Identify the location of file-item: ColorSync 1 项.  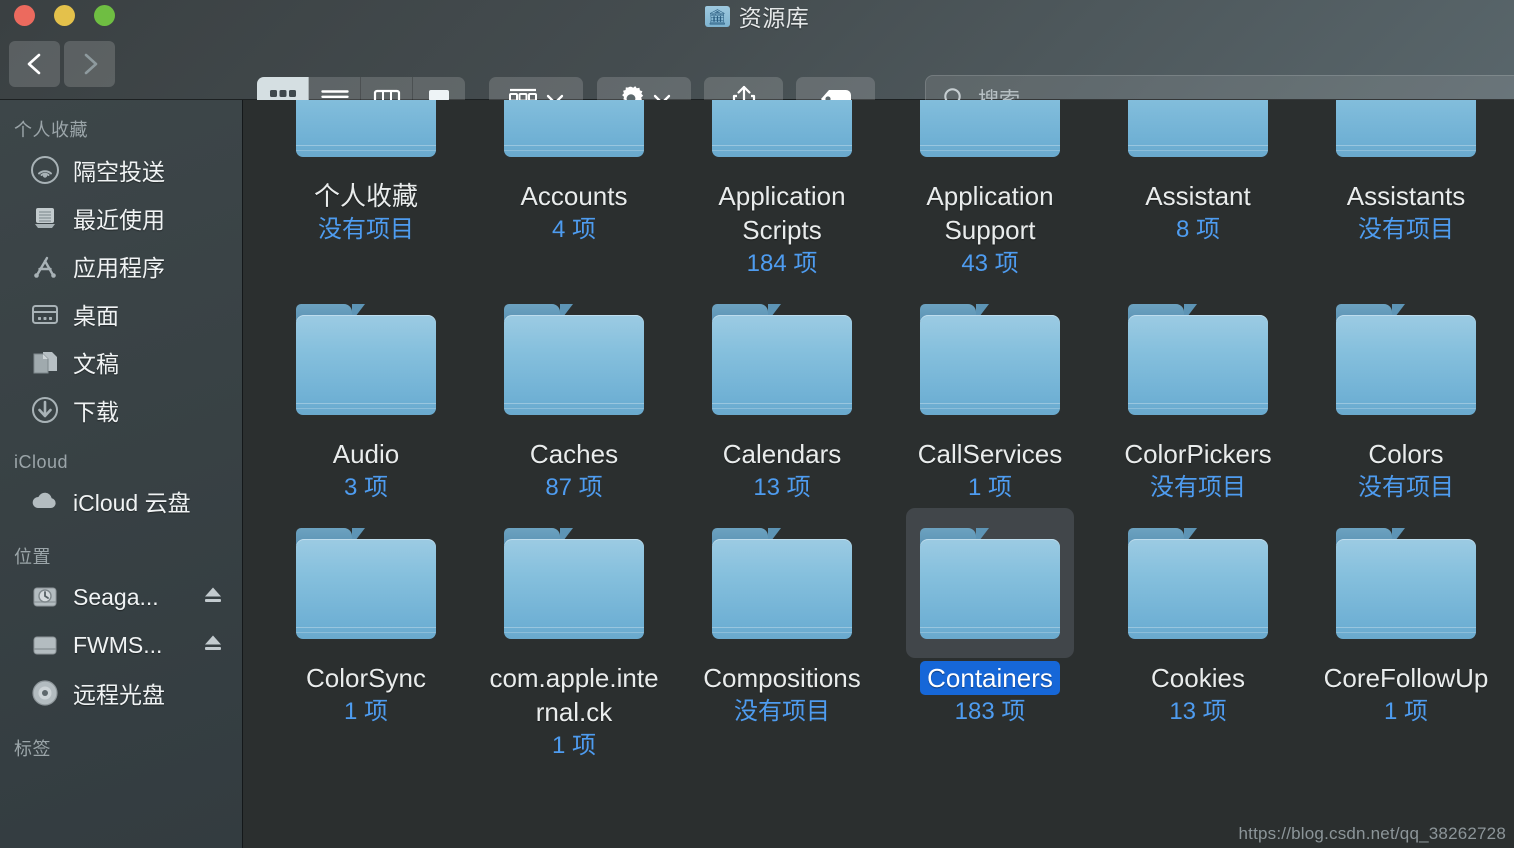
(366, 633).